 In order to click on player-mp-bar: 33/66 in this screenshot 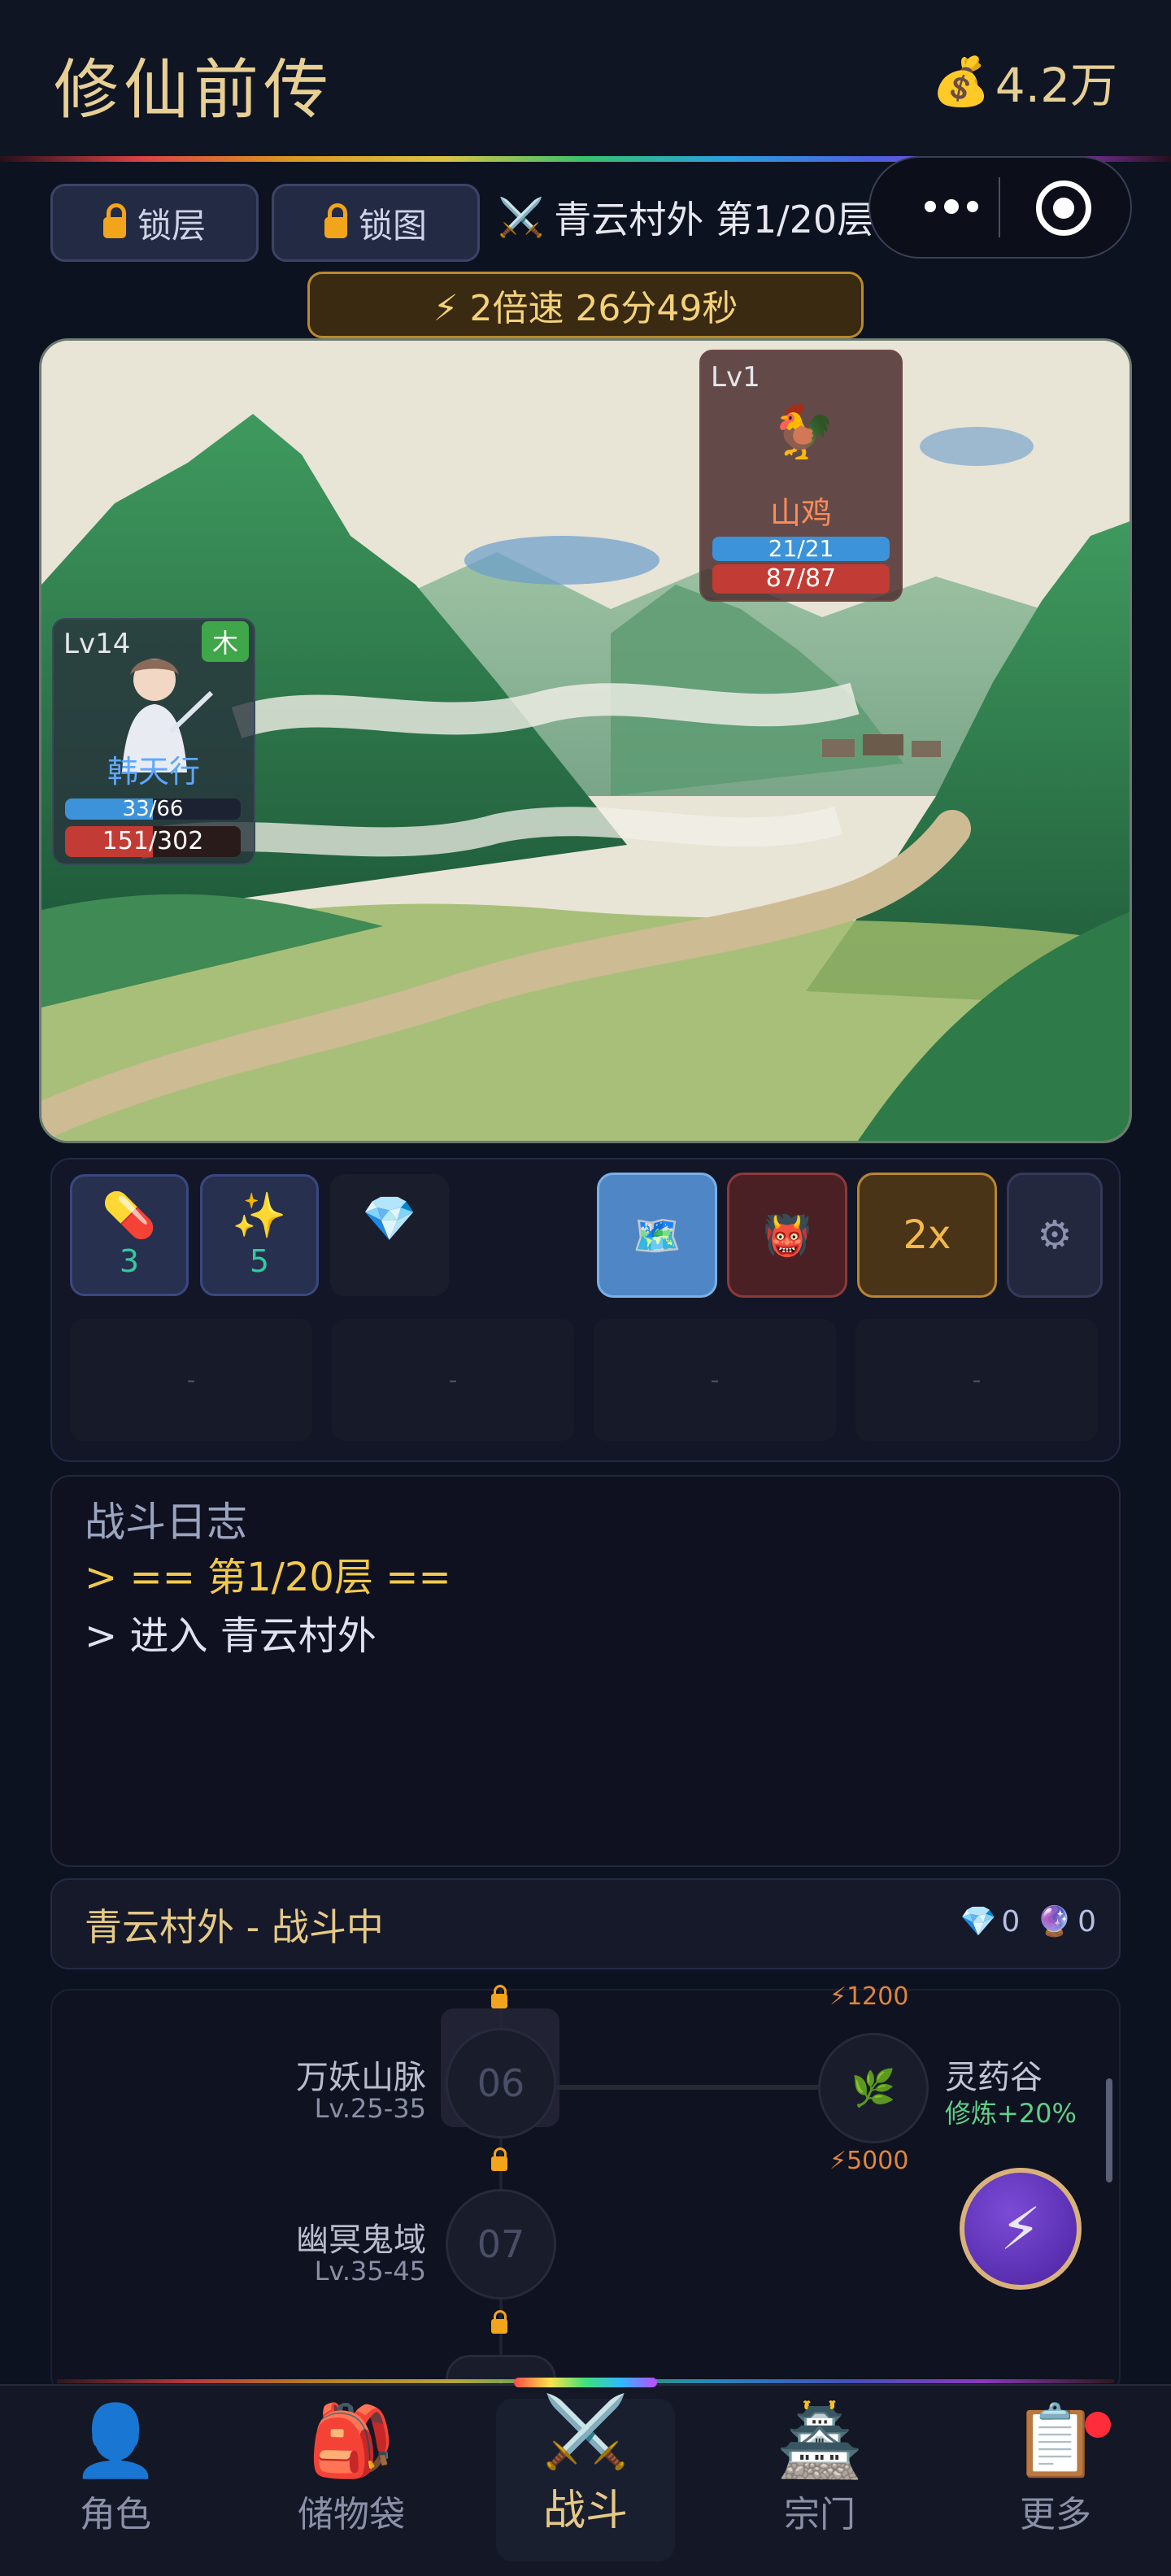, I will do `click(153, 809)`.